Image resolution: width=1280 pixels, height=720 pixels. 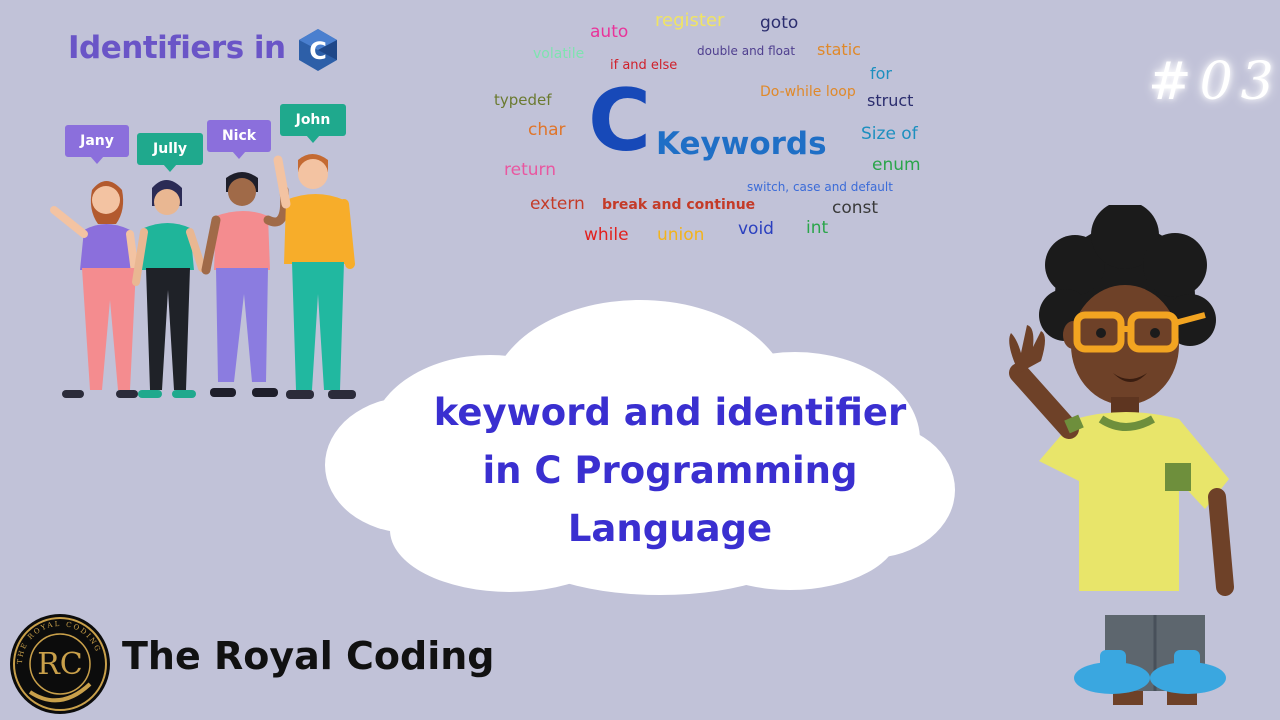 I want to click on person-nick, so click(x=245, y=284).